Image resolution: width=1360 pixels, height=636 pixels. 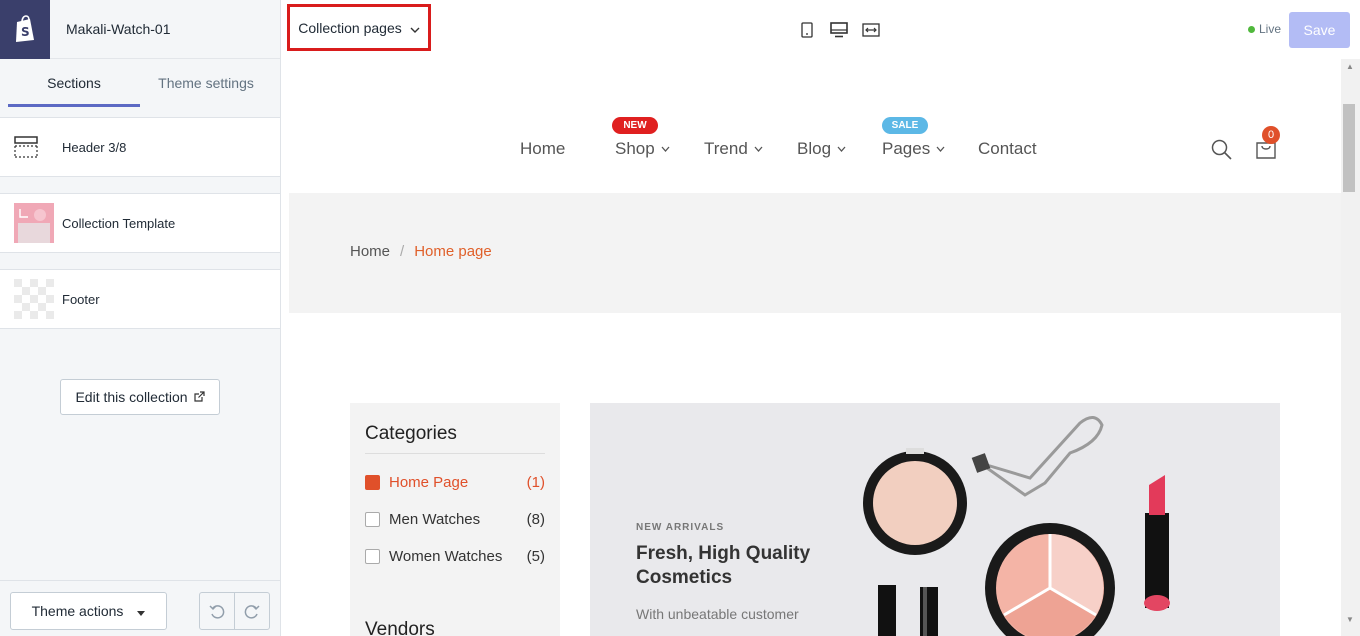 I want to click on sections-list: Header 3/8 Collection Template Footer, so click(x=140, y=223).